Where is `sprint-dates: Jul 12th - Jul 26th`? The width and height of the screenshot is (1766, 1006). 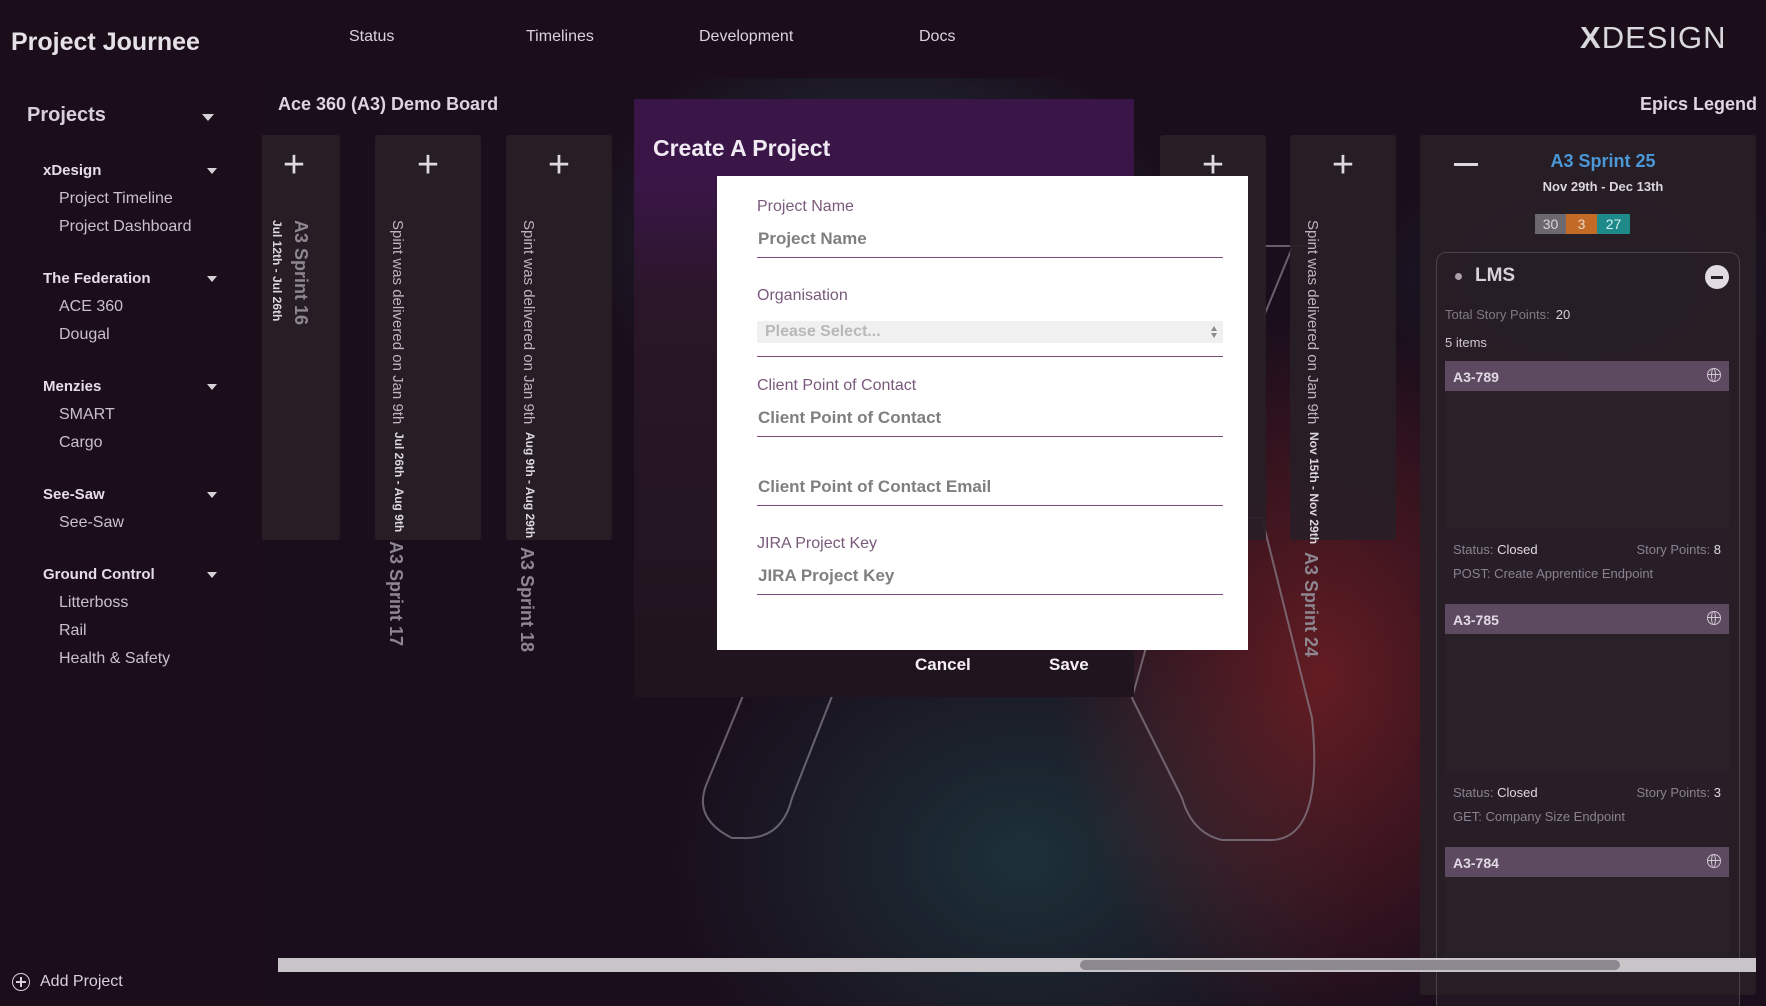 sprint-dates: Jul 12th - Jul 26th is located at coordinates (277, 271).